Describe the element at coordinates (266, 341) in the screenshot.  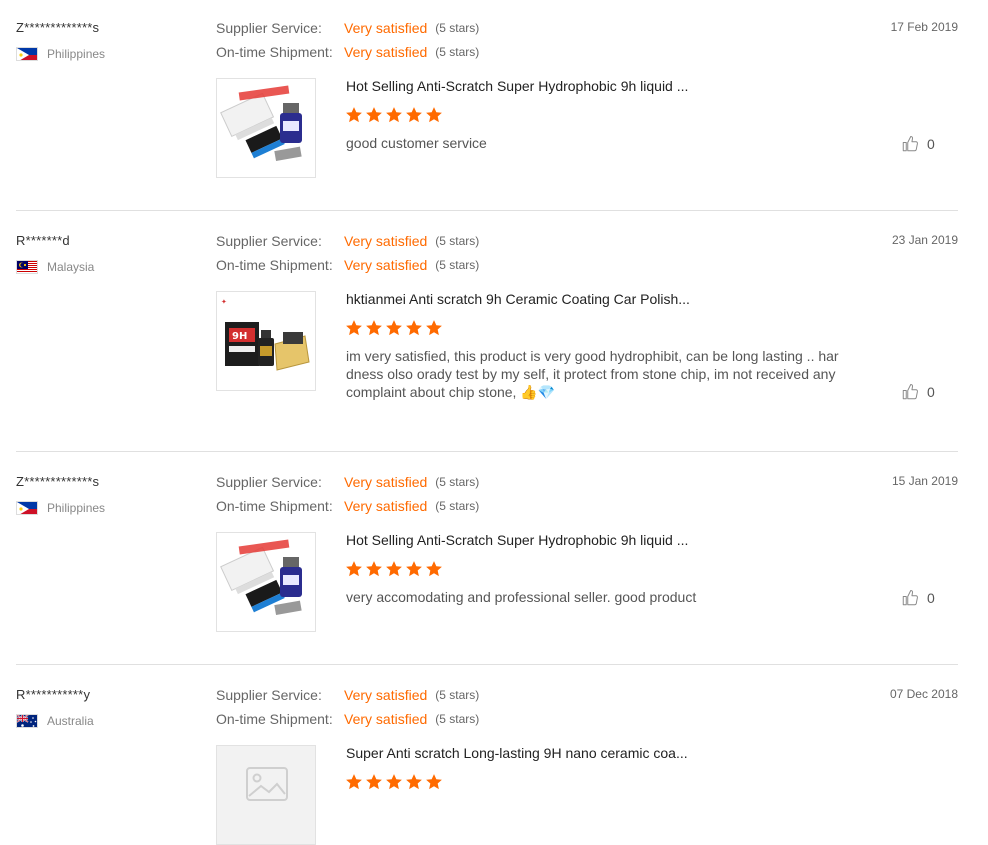
I see `product-thumbnail: 9H ✦` at that location.